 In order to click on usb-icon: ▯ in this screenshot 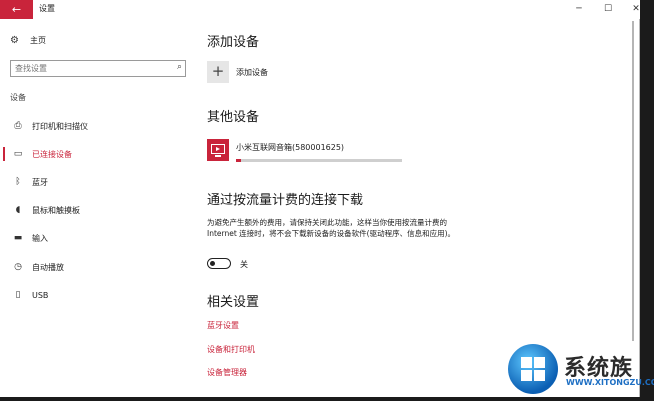, I will do `click(18, 295)`.